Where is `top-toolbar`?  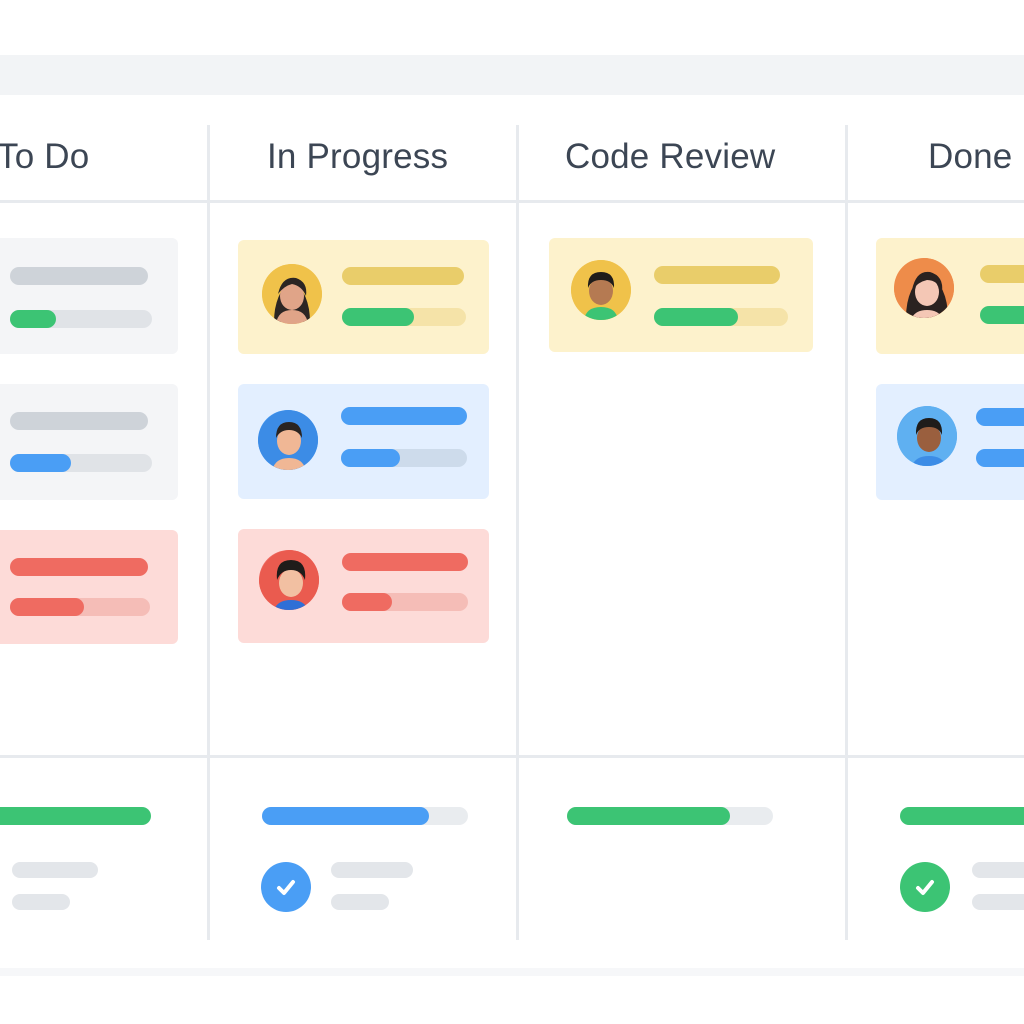
top-toolbar is located at coordinates (512, 75).